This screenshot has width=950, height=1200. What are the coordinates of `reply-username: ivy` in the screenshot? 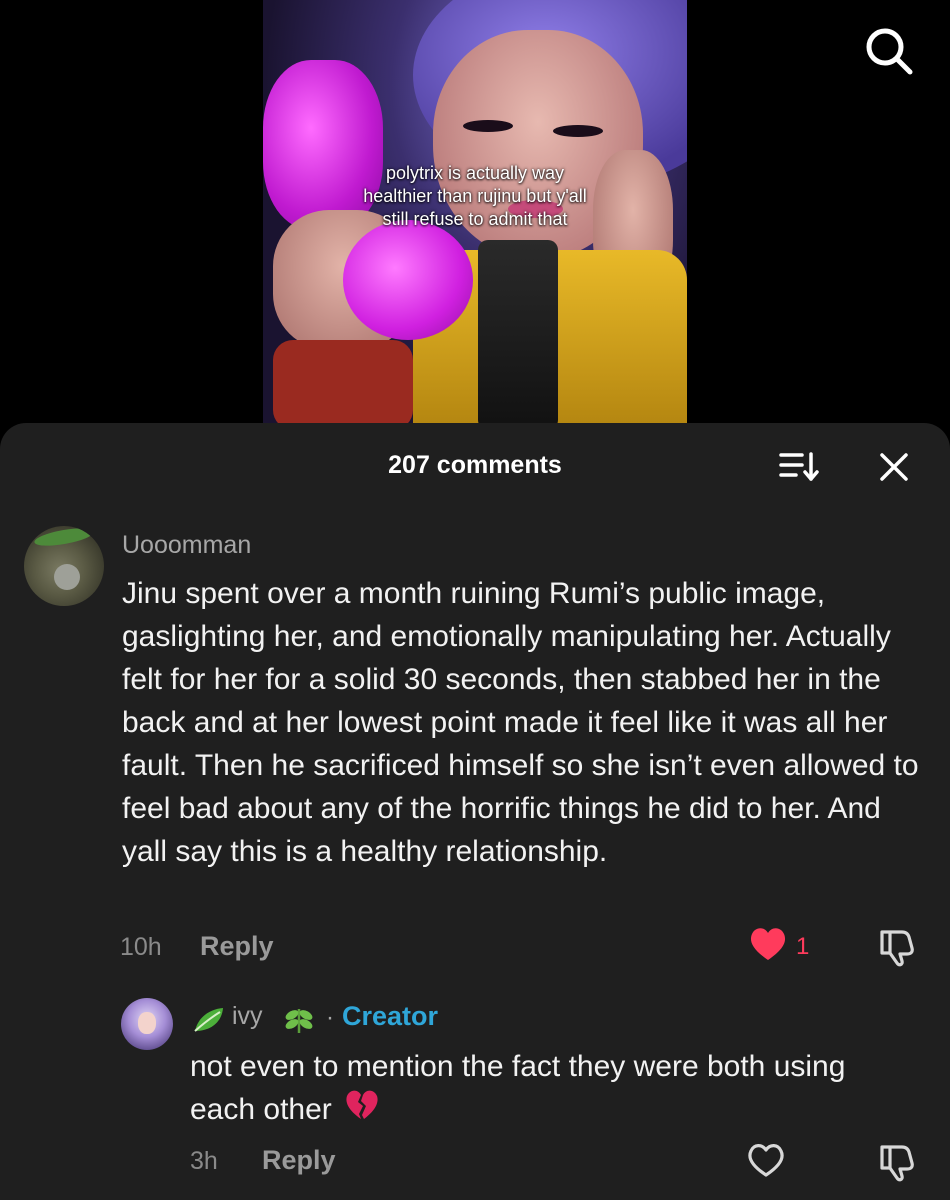 It's located at (247, 1016).